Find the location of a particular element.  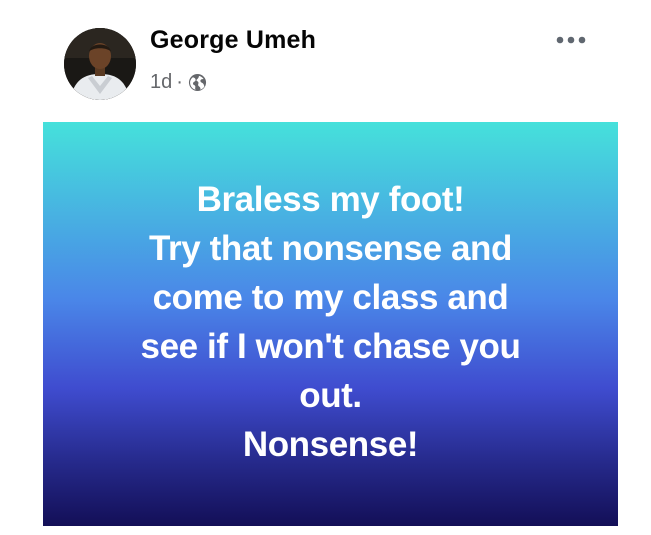

post-text-line: Try that nonsense and is located at coordinates (330, 248).